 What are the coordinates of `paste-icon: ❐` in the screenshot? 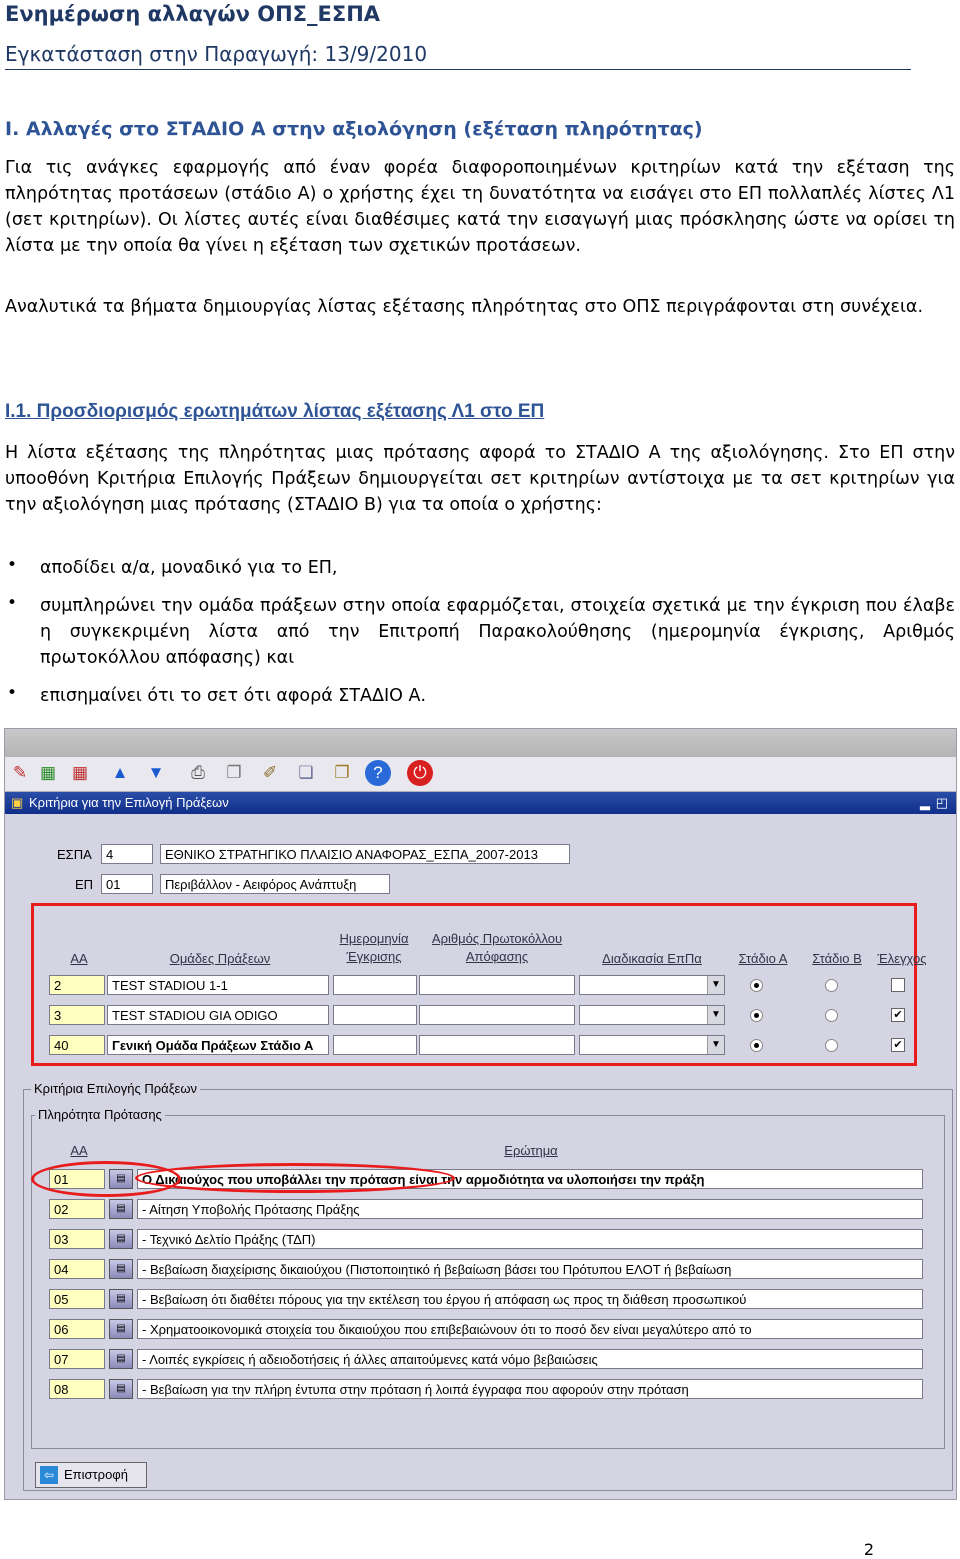 It's located at (342, 773).